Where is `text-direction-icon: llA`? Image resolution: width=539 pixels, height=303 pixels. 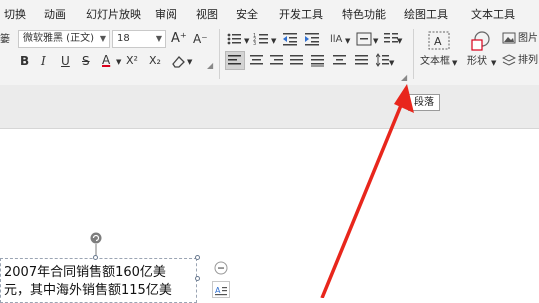
text-direction-icon: llA is located at coordinates (337, 39).